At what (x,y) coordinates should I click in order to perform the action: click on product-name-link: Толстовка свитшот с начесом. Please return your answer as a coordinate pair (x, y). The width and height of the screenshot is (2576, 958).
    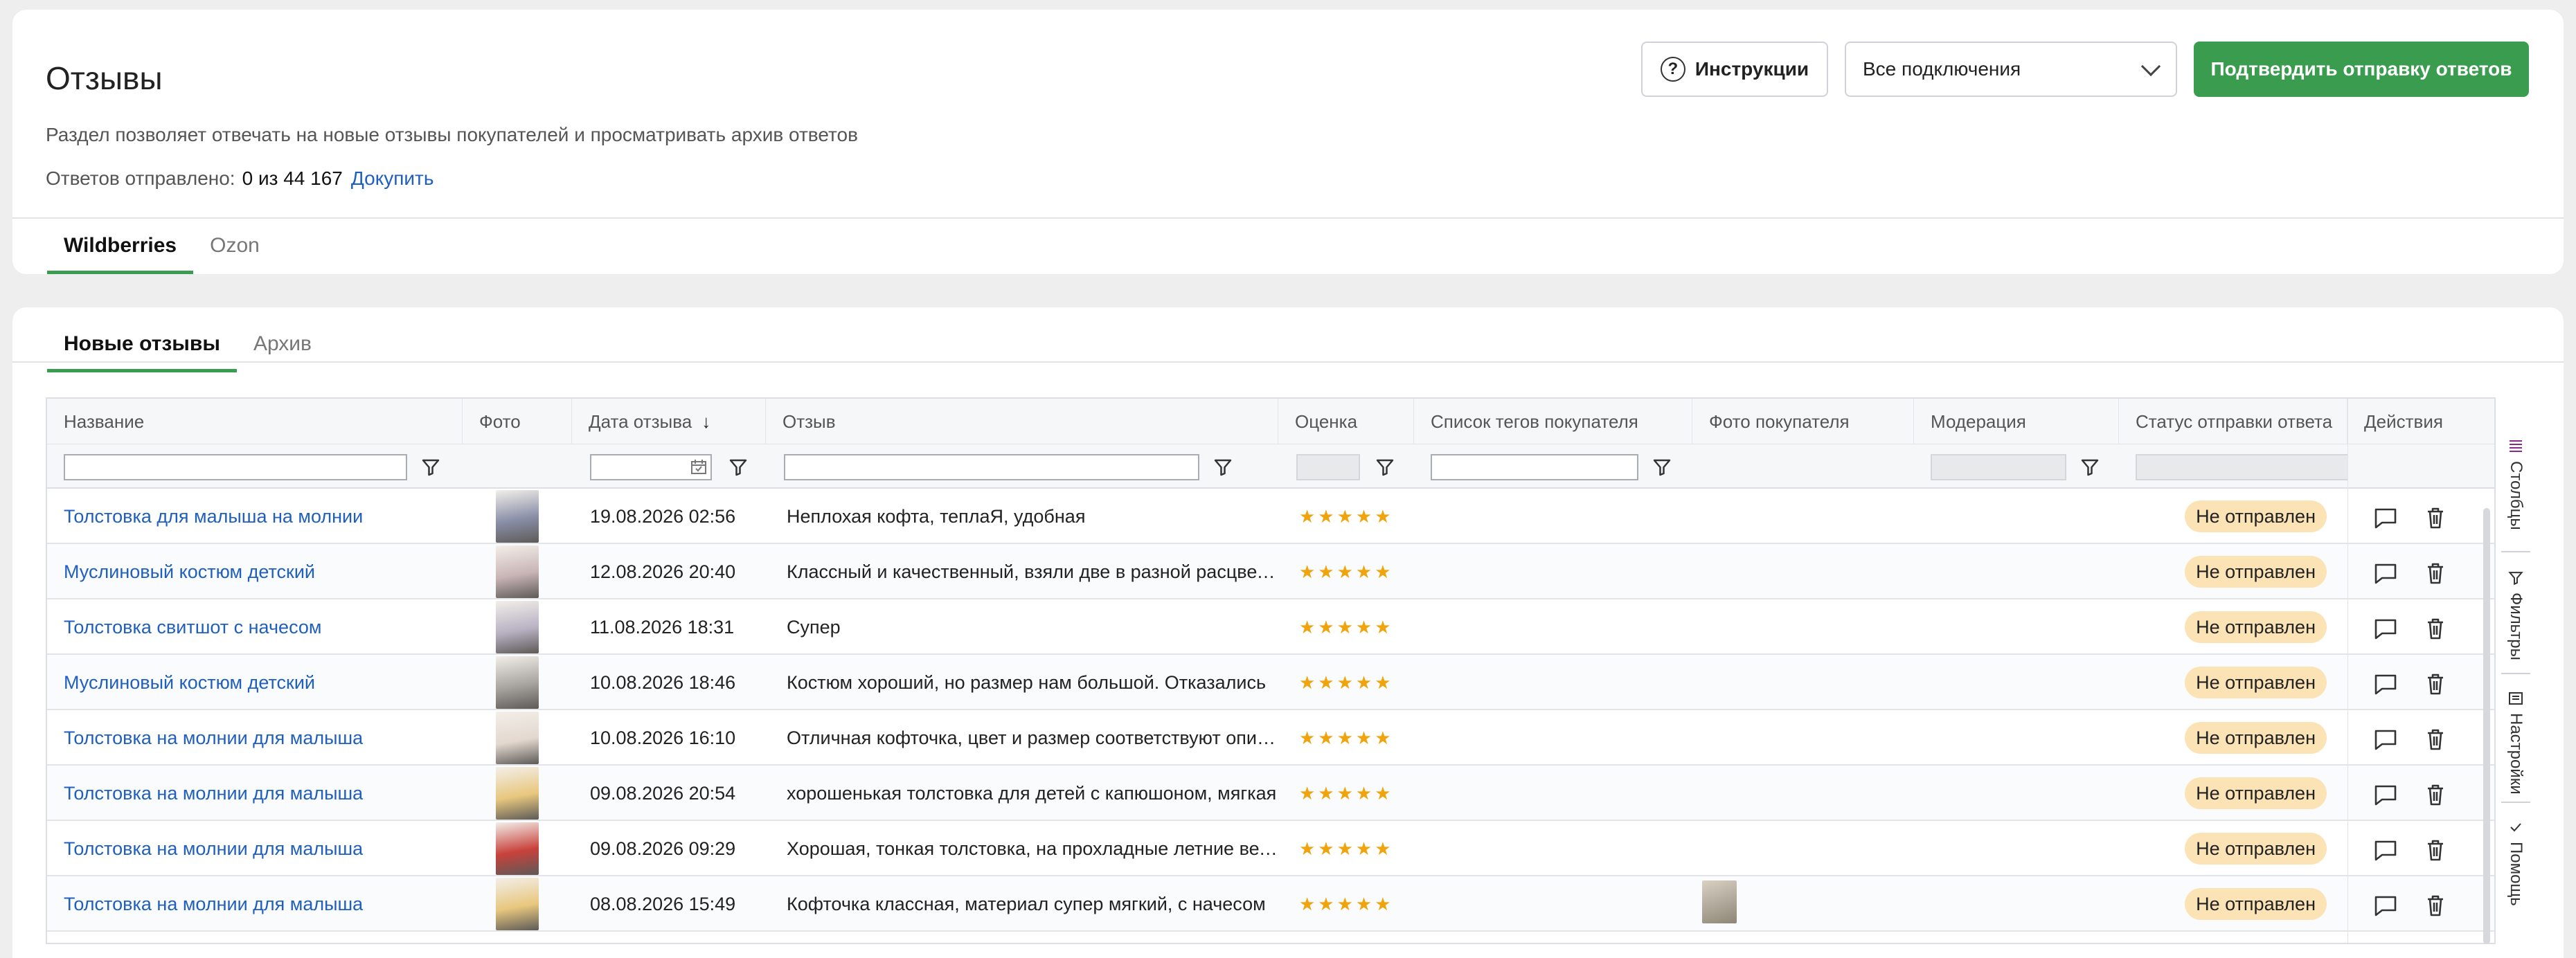
    Looking at the image, I should click on (257, 627).